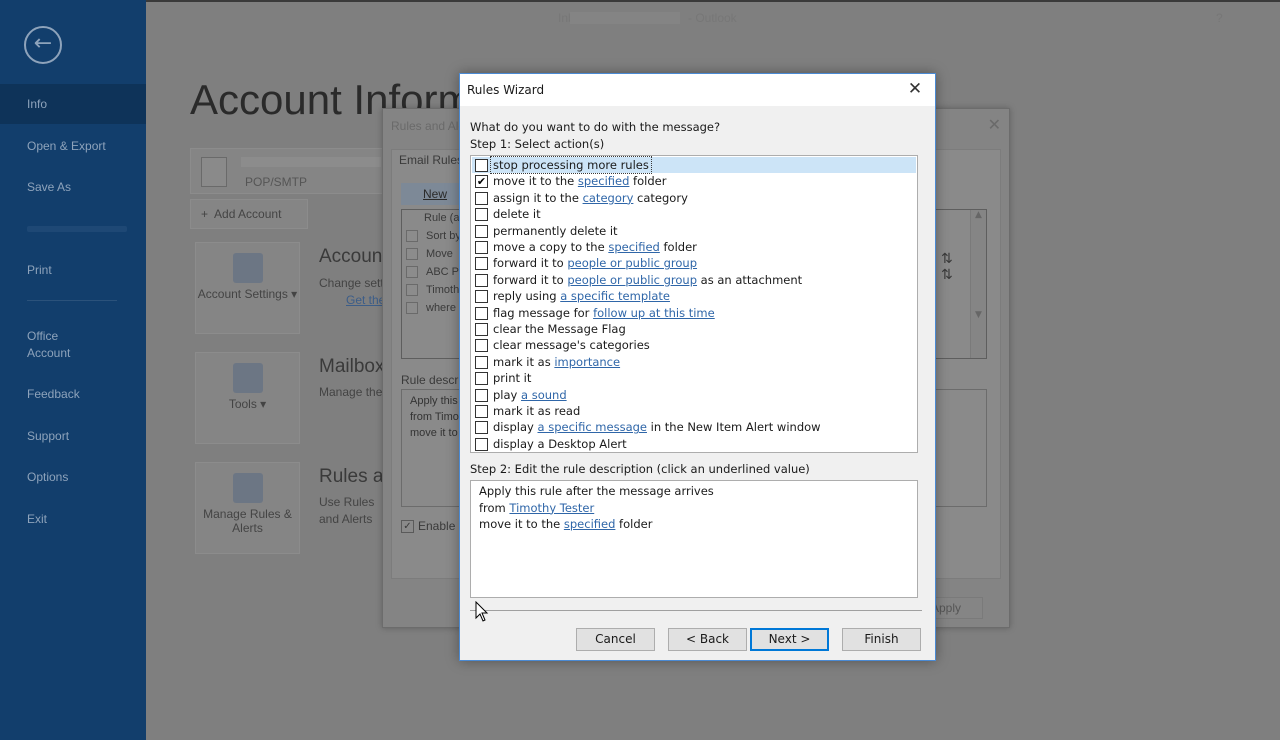 The image size is (1280, 740). What do you see at coordinates (587, 362) in the screenshot?
I see `action-value-link: importance` at bounding box center [587, 362].